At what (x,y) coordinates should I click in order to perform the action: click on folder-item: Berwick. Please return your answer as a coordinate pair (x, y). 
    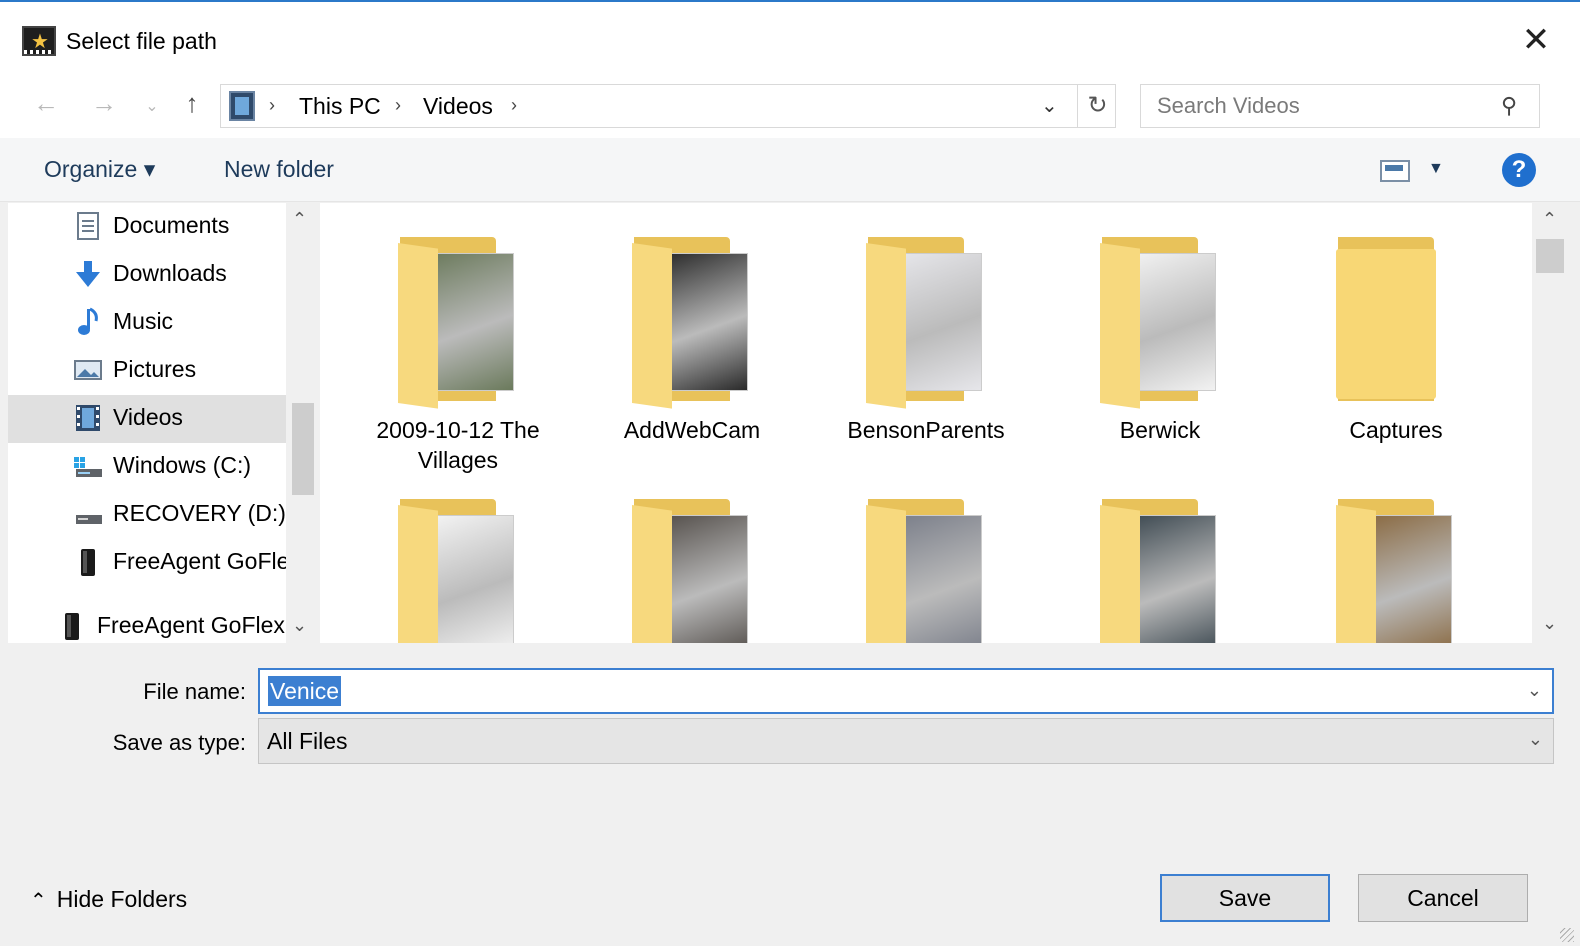
    Looking at the image, I should click on (1160, 341).